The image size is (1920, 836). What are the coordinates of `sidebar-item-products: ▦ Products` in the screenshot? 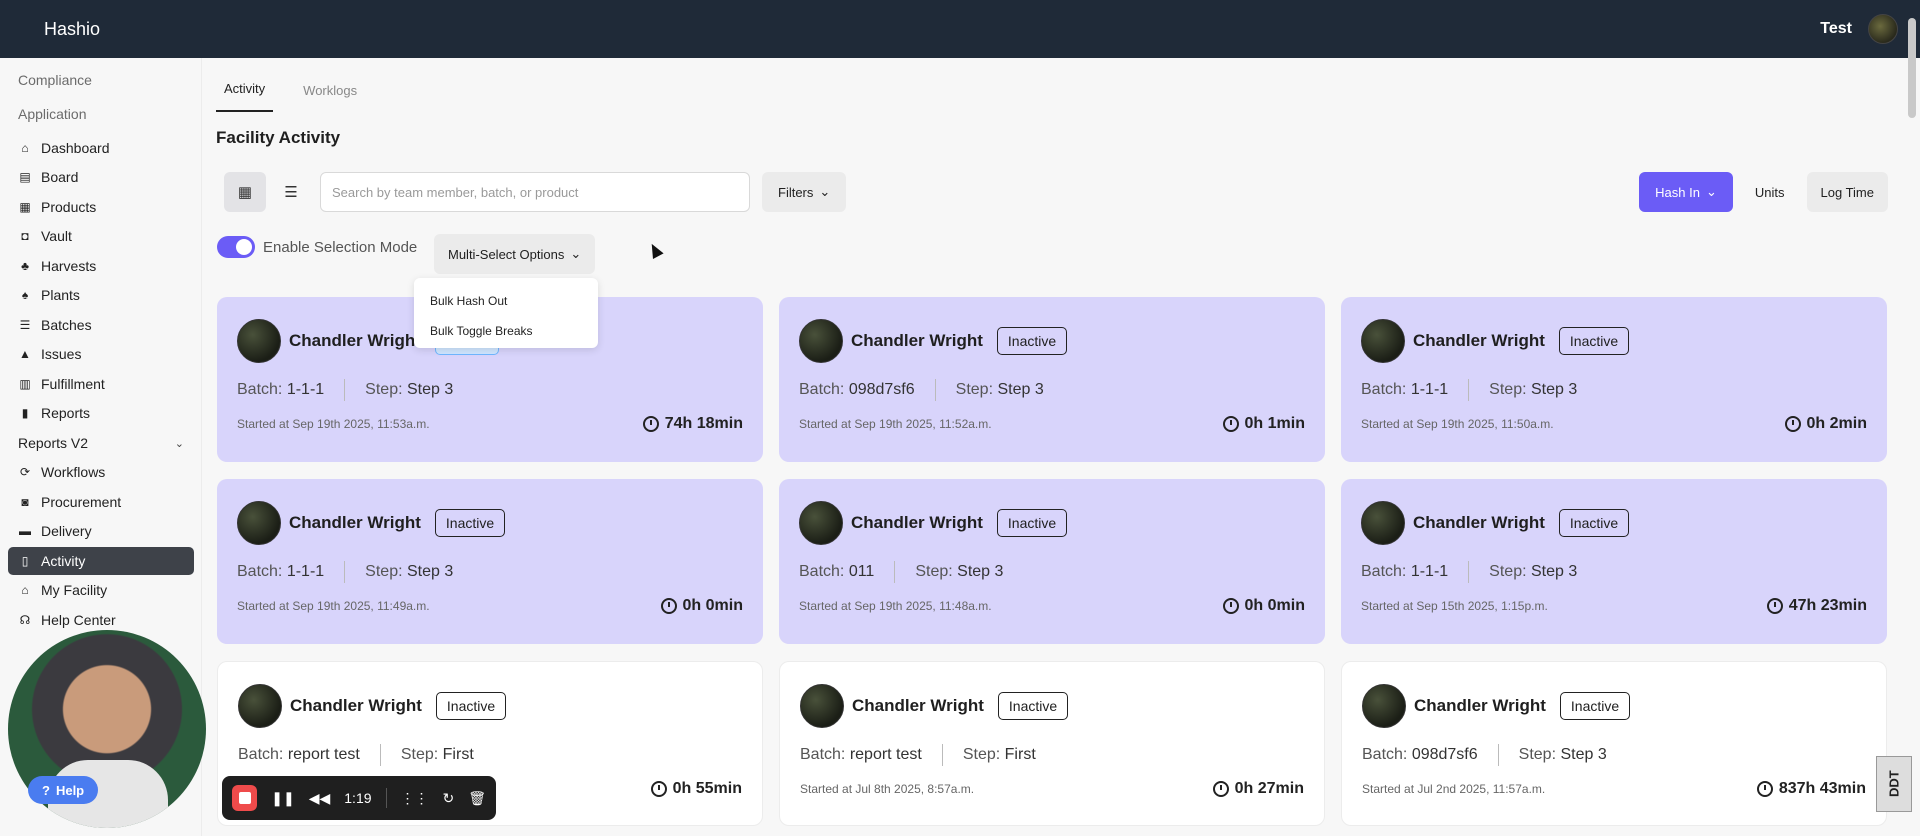 It's located at (101, 207).